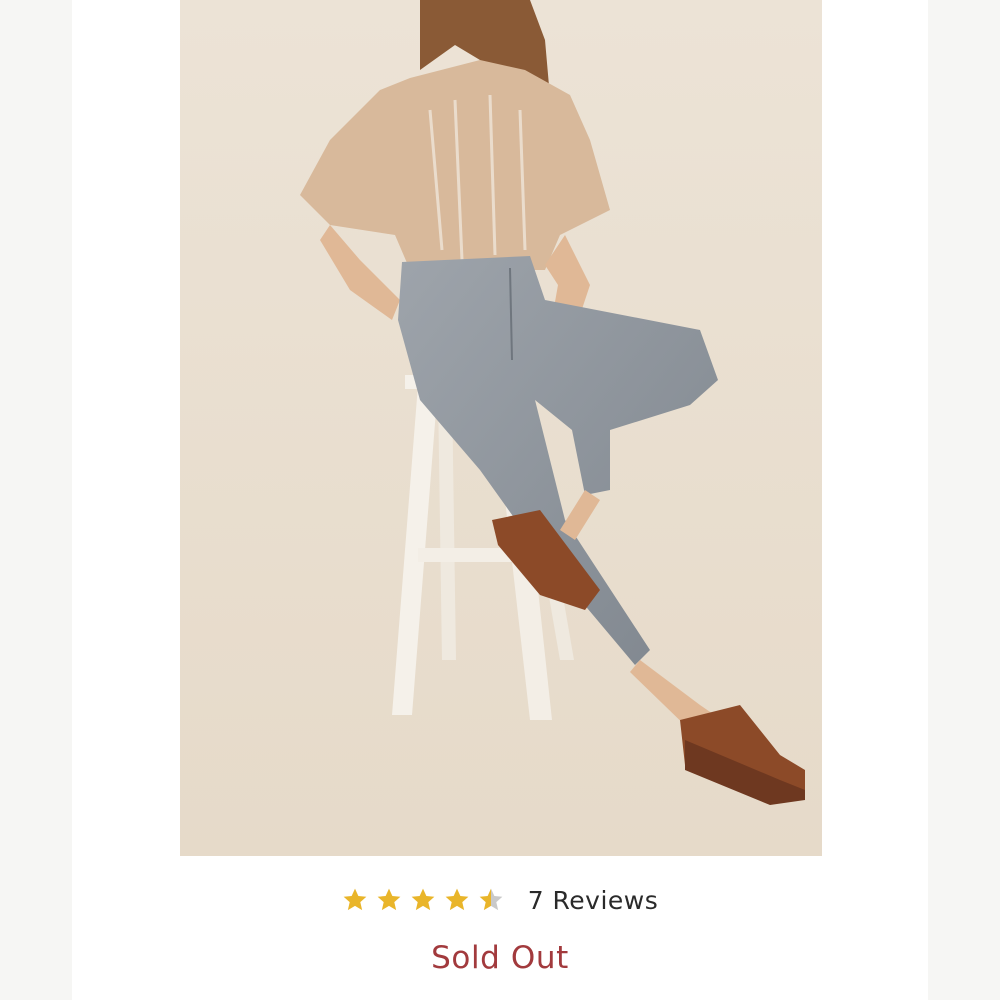  What do you see at coordinates (593, 900) in the screenshot?
I see `reviews-link: 7 Reviews` at bounding box center [593, 900].